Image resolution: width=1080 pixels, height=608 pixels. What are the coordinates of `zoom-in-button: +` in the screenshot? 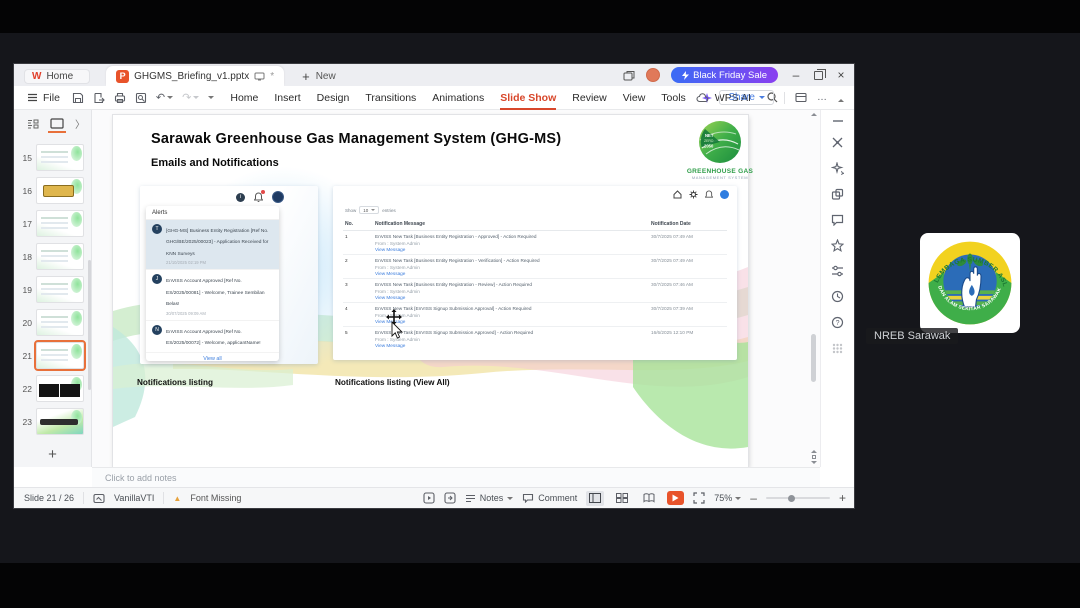 It's located at (842, 498).